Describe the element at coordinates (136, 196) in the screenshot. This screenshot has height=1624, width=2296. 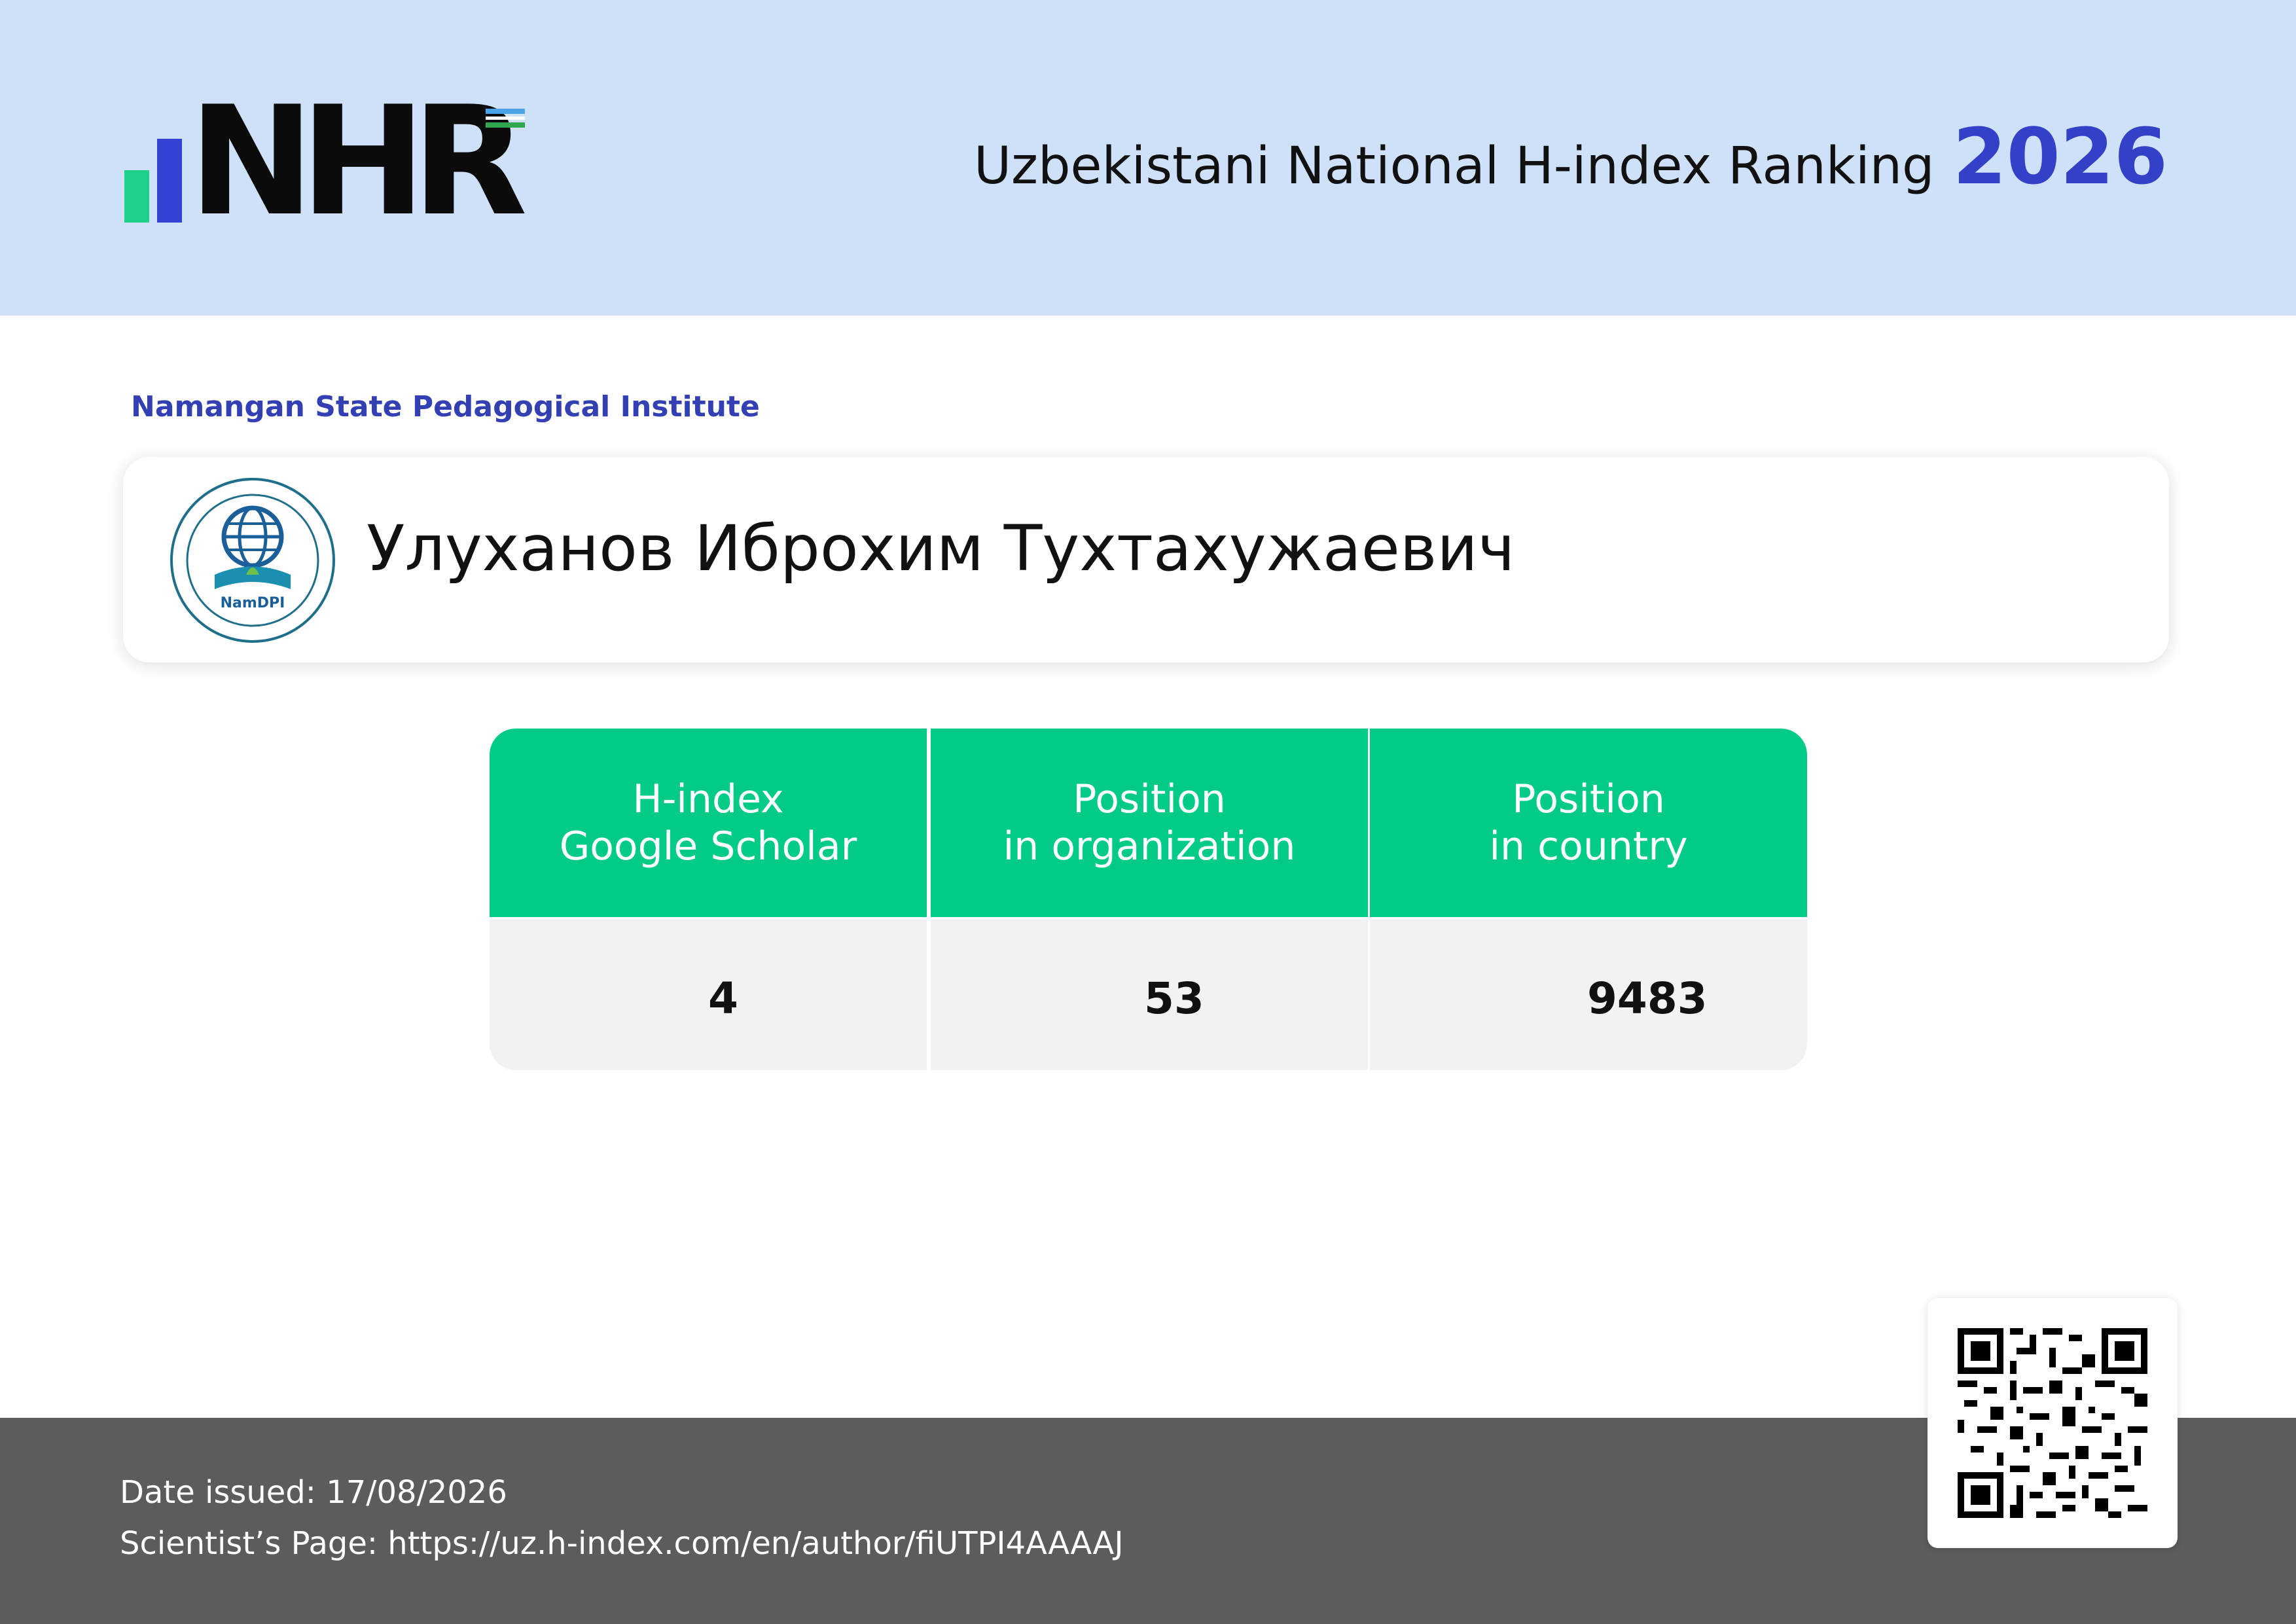
I see `logo-bar-green` at that location.